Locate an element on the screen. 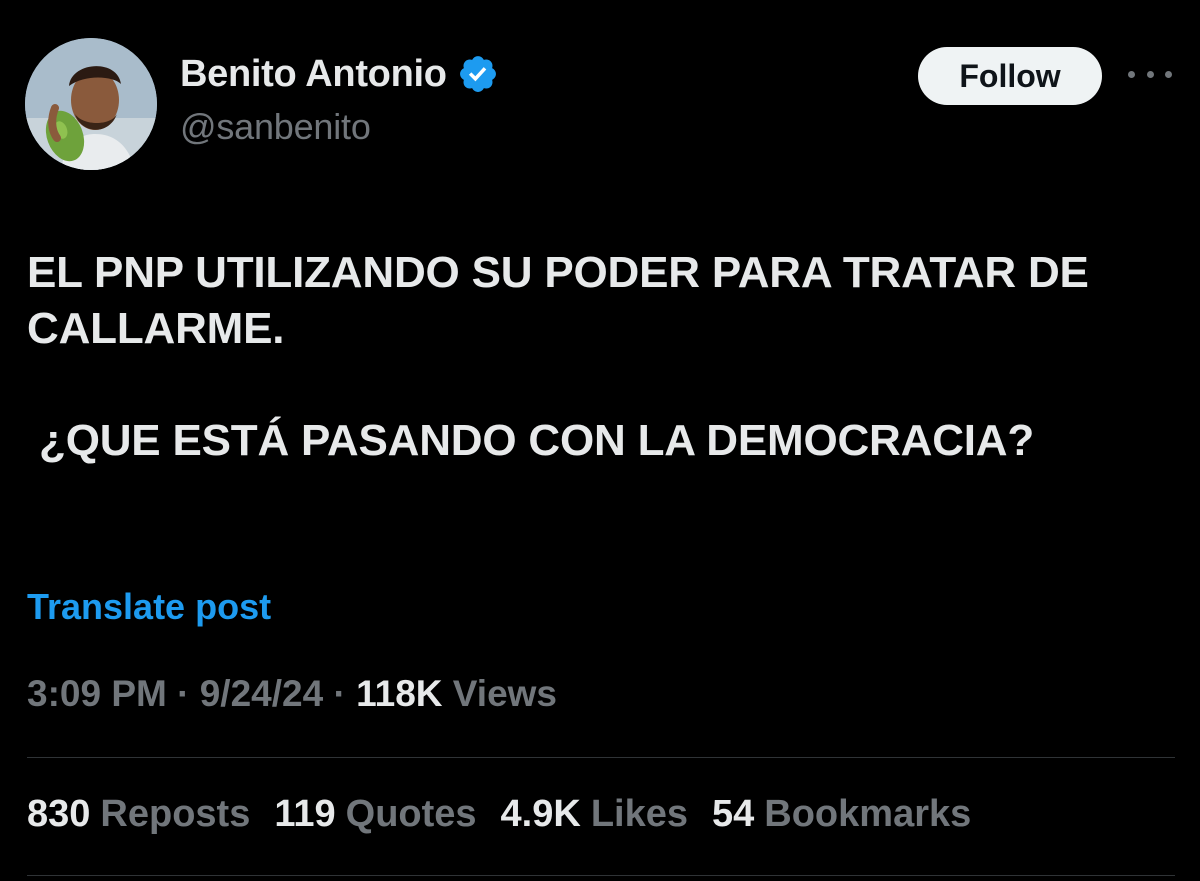 The image size is (1200, 881). bookmarks-stat: 54 Bookmarks is located at coordinates (841, 814).